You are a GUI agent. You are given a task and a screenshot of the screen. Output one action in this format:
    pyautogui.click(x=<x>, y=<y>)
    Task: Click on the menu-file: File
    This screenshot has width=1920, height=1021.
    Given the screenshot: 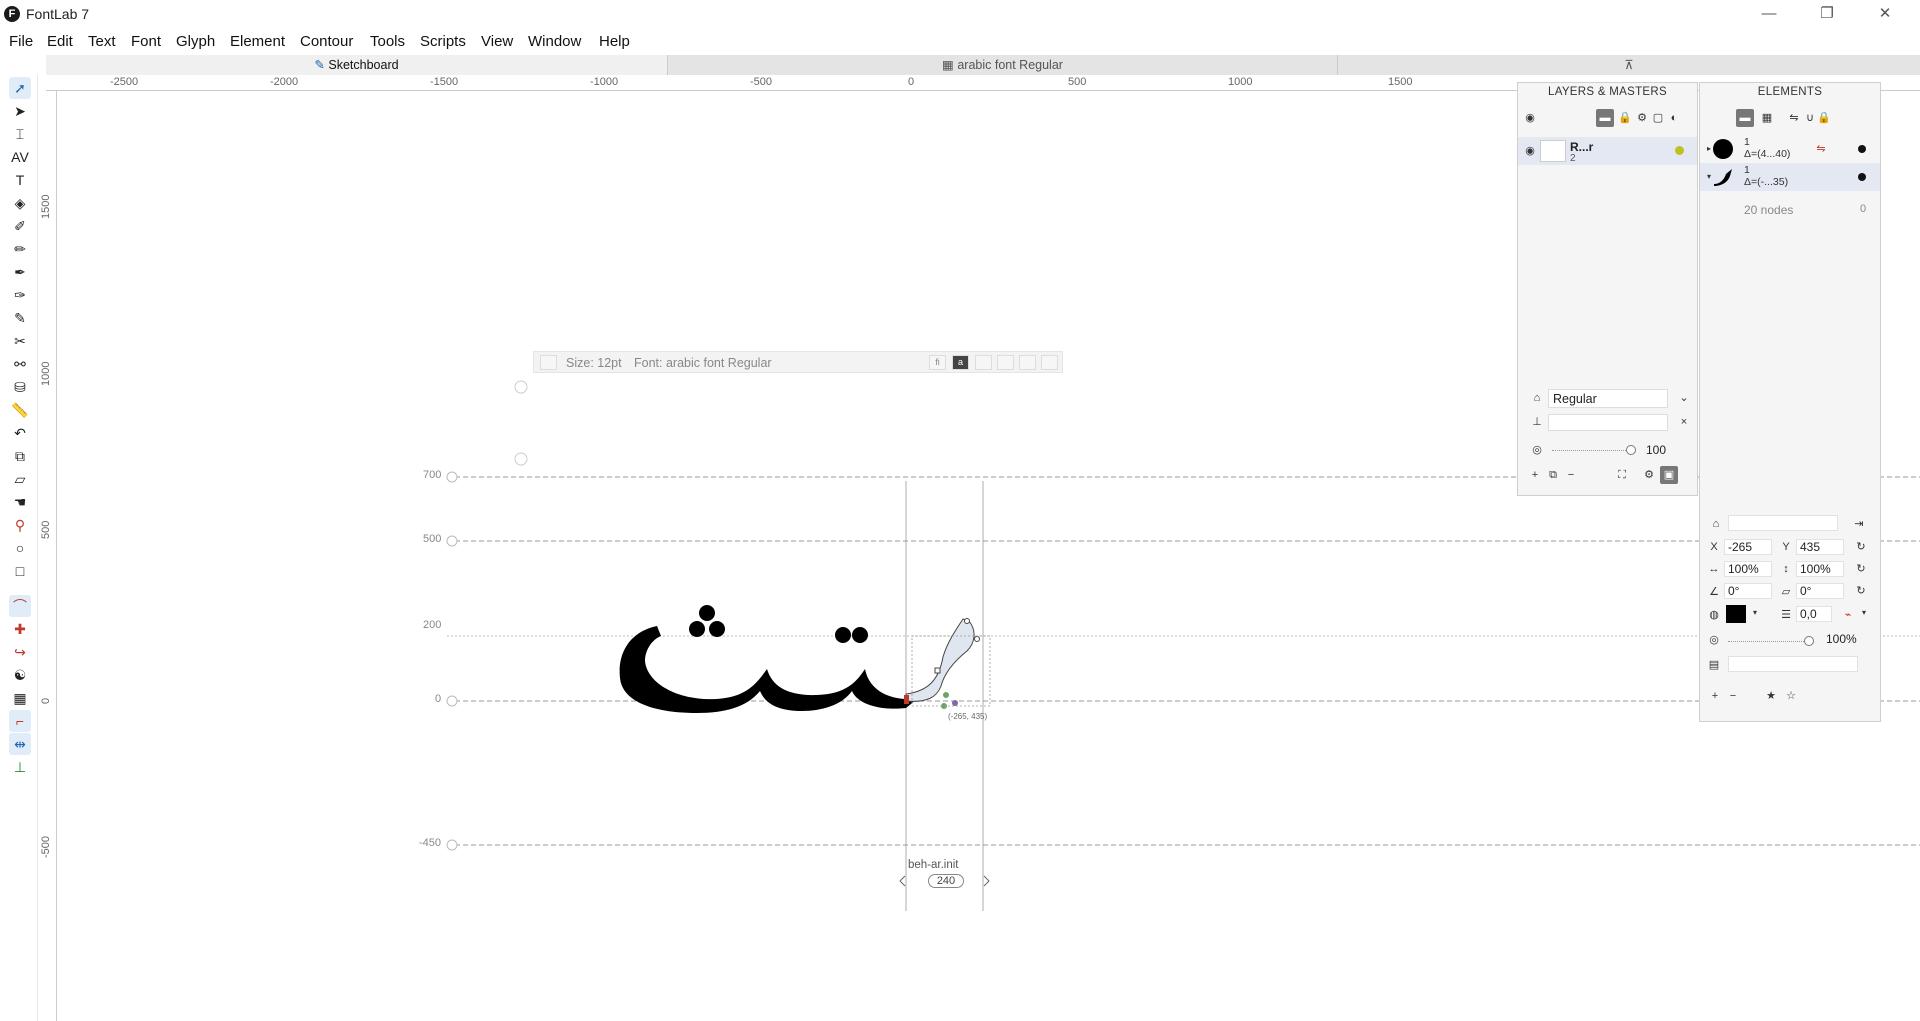 What is the action you would take?
    pyautogui.click(x=21, y=41)
    